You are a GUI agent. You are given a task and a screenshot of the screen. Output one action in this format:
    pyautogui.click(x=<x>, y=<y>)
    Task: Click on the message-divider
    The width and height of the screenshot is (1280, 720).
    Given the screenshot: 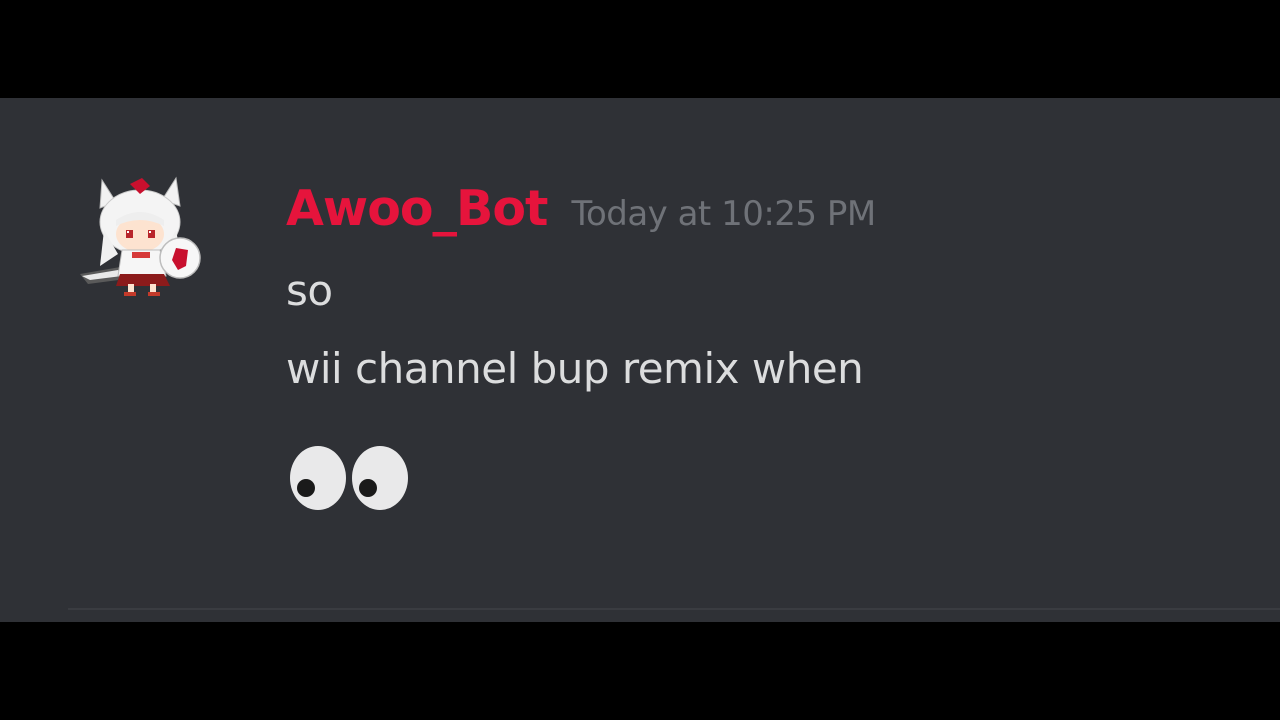 What is the action you would take?
    pyautogui.click(x=674, y=609)
    